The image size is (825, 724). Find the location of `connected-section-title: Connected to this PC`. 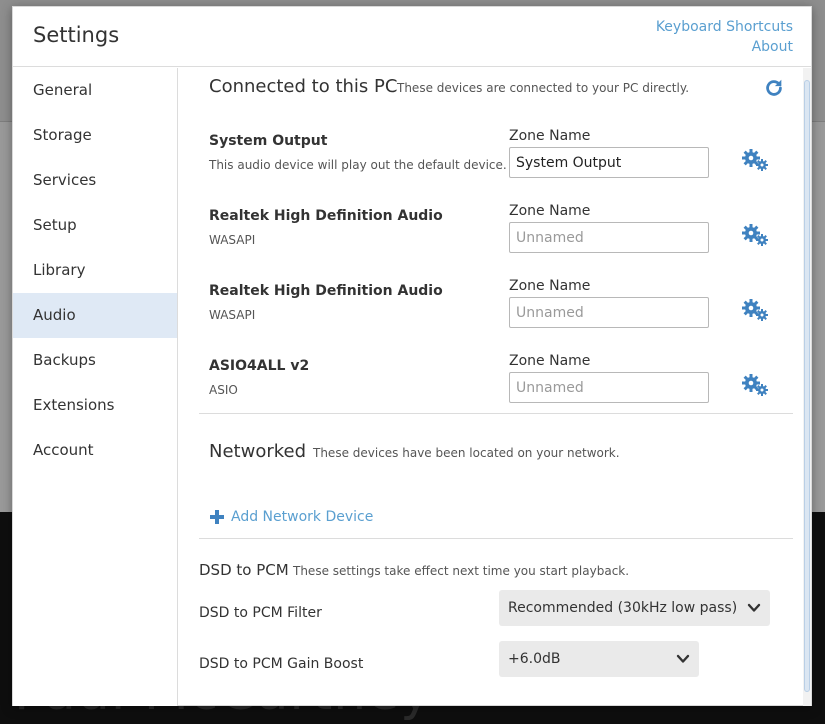

connected-section-title: Connected to this PC is located at coordinates (303, 86).